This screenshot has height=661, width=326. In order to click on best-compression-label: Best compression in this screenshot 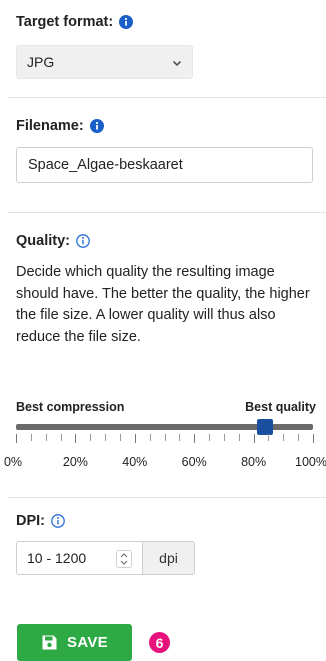, I will do `click(70, 407)`.